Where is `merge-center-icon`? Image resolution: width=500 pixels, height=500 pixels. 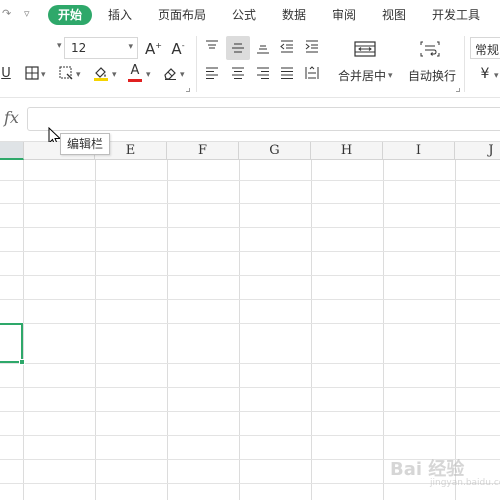
merge-center-icon is located at coordinates (365, 51).